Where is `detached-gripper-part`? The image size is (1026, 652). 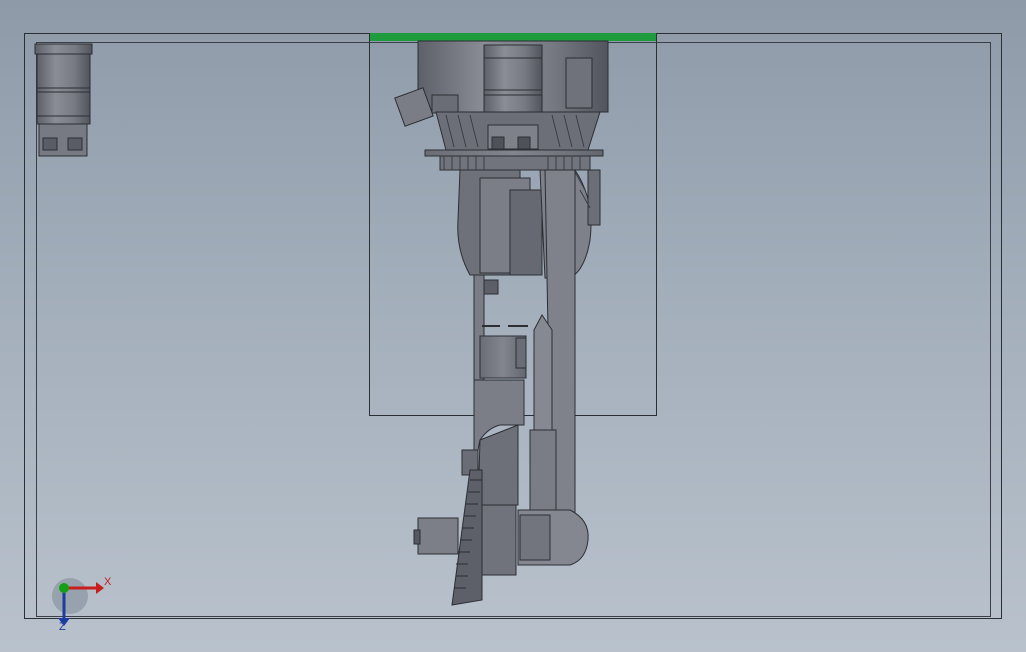 detached-gripper-part is located at coordinates (63, 100).